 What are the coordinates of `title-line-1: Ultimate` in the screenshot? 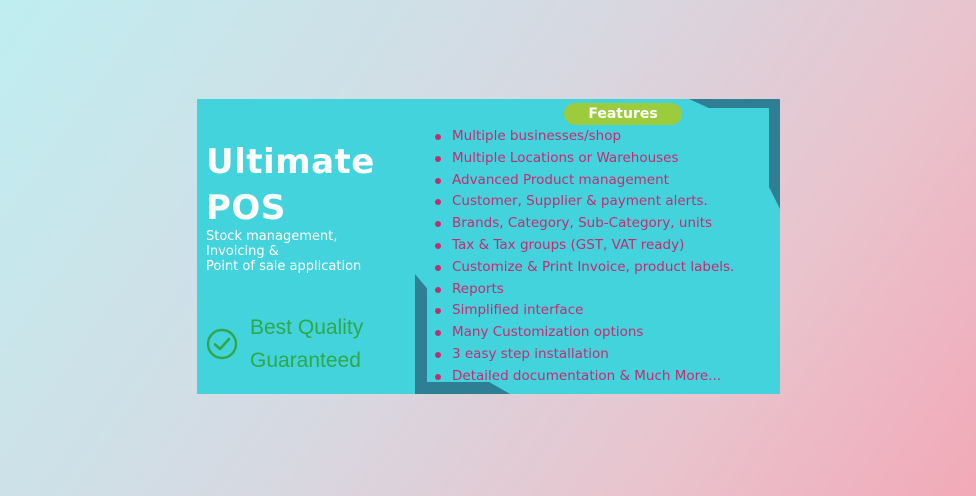 It's located at (290, 162).